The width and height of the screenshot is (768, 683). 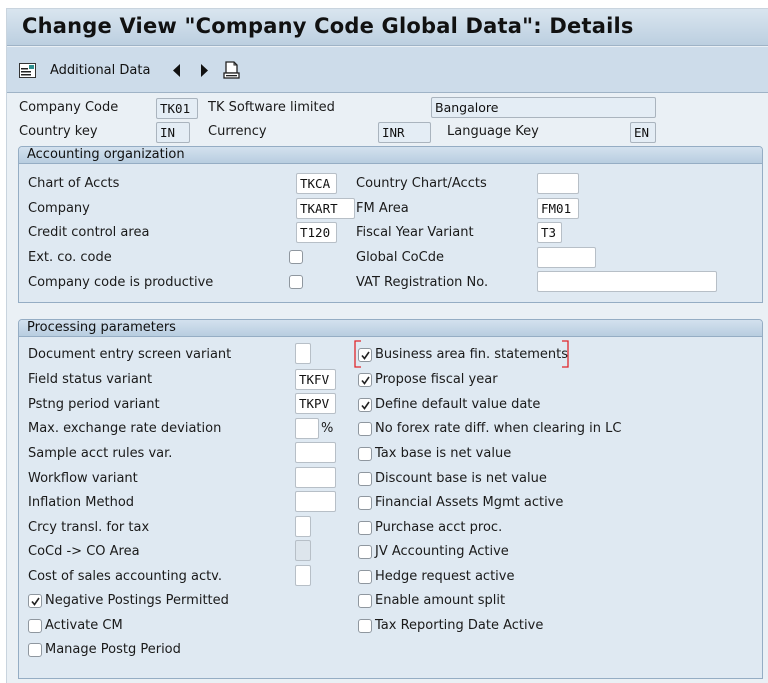 What do you see at coordinates (316, 232) in the screenshot?
I see `credit-control-area-field: T120` at bounding box center [316, 232].